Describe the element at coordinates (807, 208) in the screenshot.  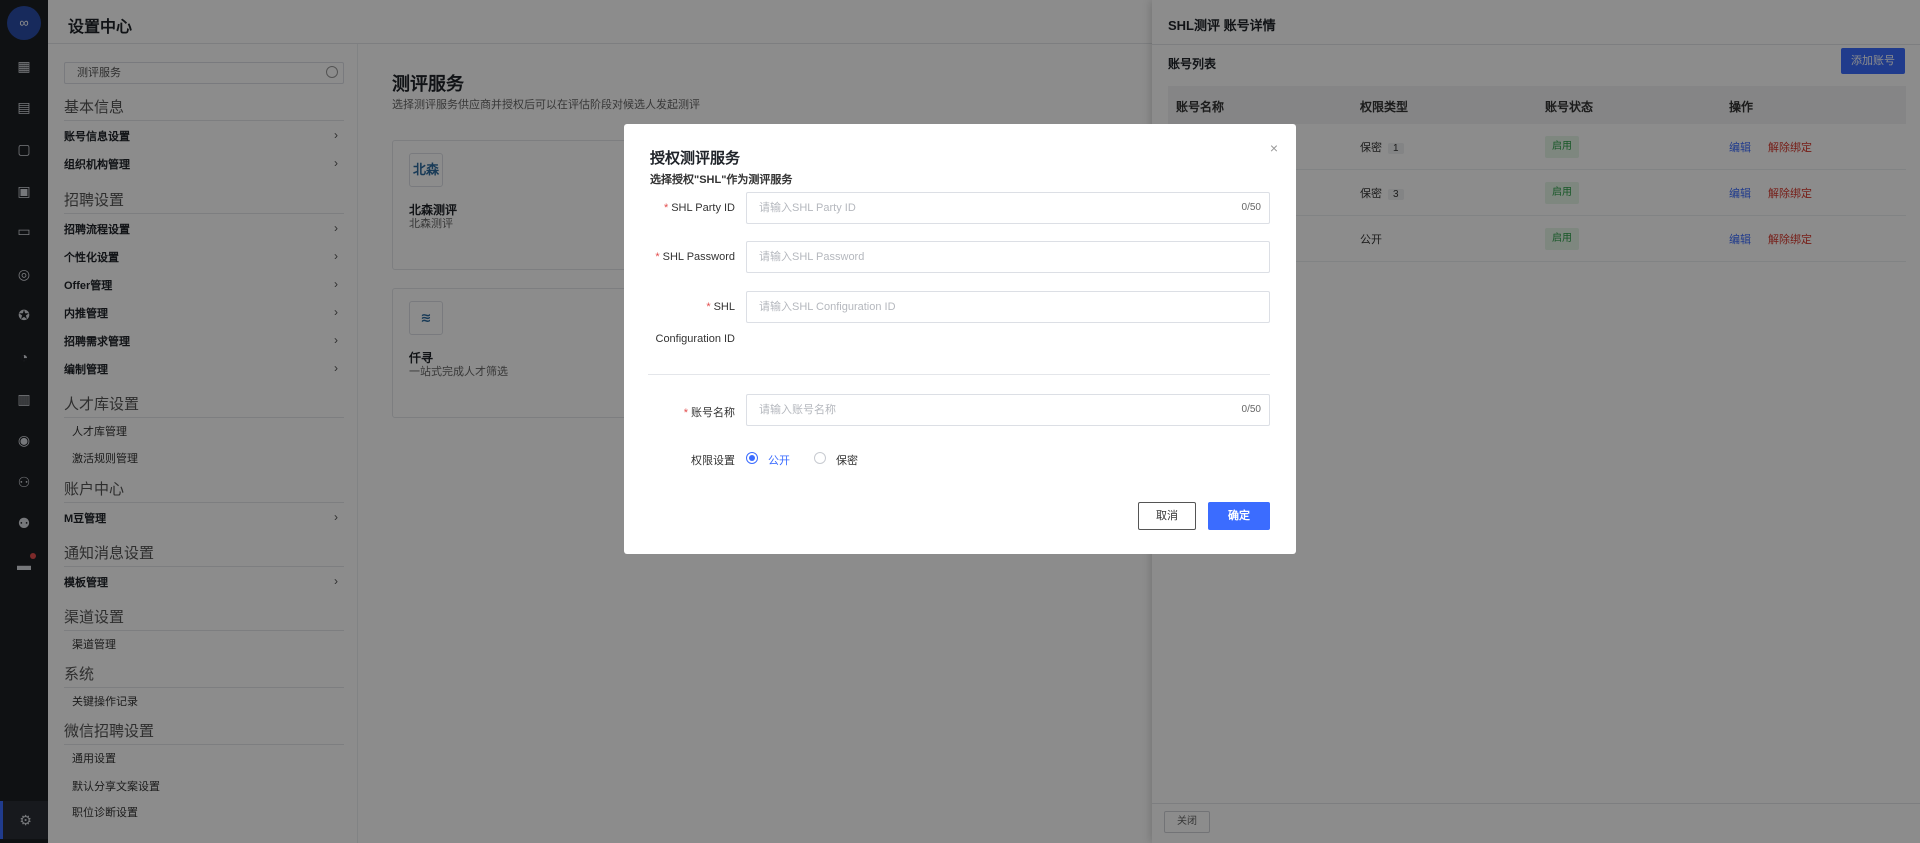
I see `placeholder: 请输入SHL Party ID` at that location.